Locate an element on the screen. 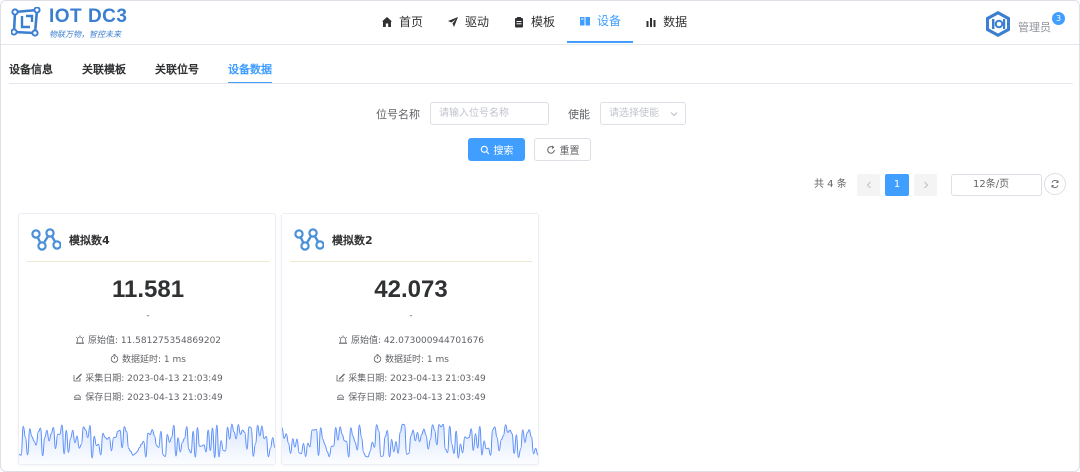 The height and width of the screenshot is (472, 1080). card-value: 42.073 is located at coordinates (411, 289).